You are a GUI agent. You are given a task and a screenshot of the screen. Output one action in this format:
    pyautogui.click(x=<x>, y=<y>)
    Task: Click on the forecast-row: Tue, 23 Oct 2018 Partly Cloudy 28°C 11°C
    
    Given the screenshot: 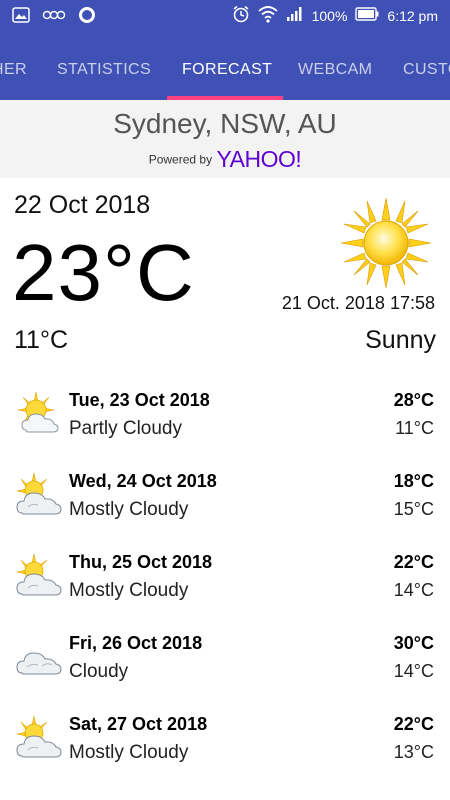 What is the action you would take?
    pyautogui.click(x=225, y=420)
    